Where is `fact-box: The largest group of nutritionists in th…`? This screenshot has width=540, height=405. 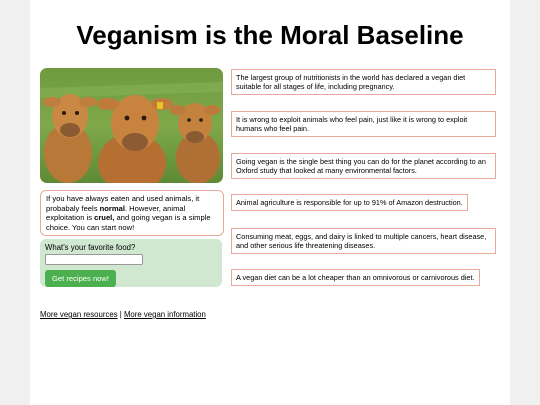 fact-box: The largest group of nutritionists in th… is located at coordinates (363, 82).